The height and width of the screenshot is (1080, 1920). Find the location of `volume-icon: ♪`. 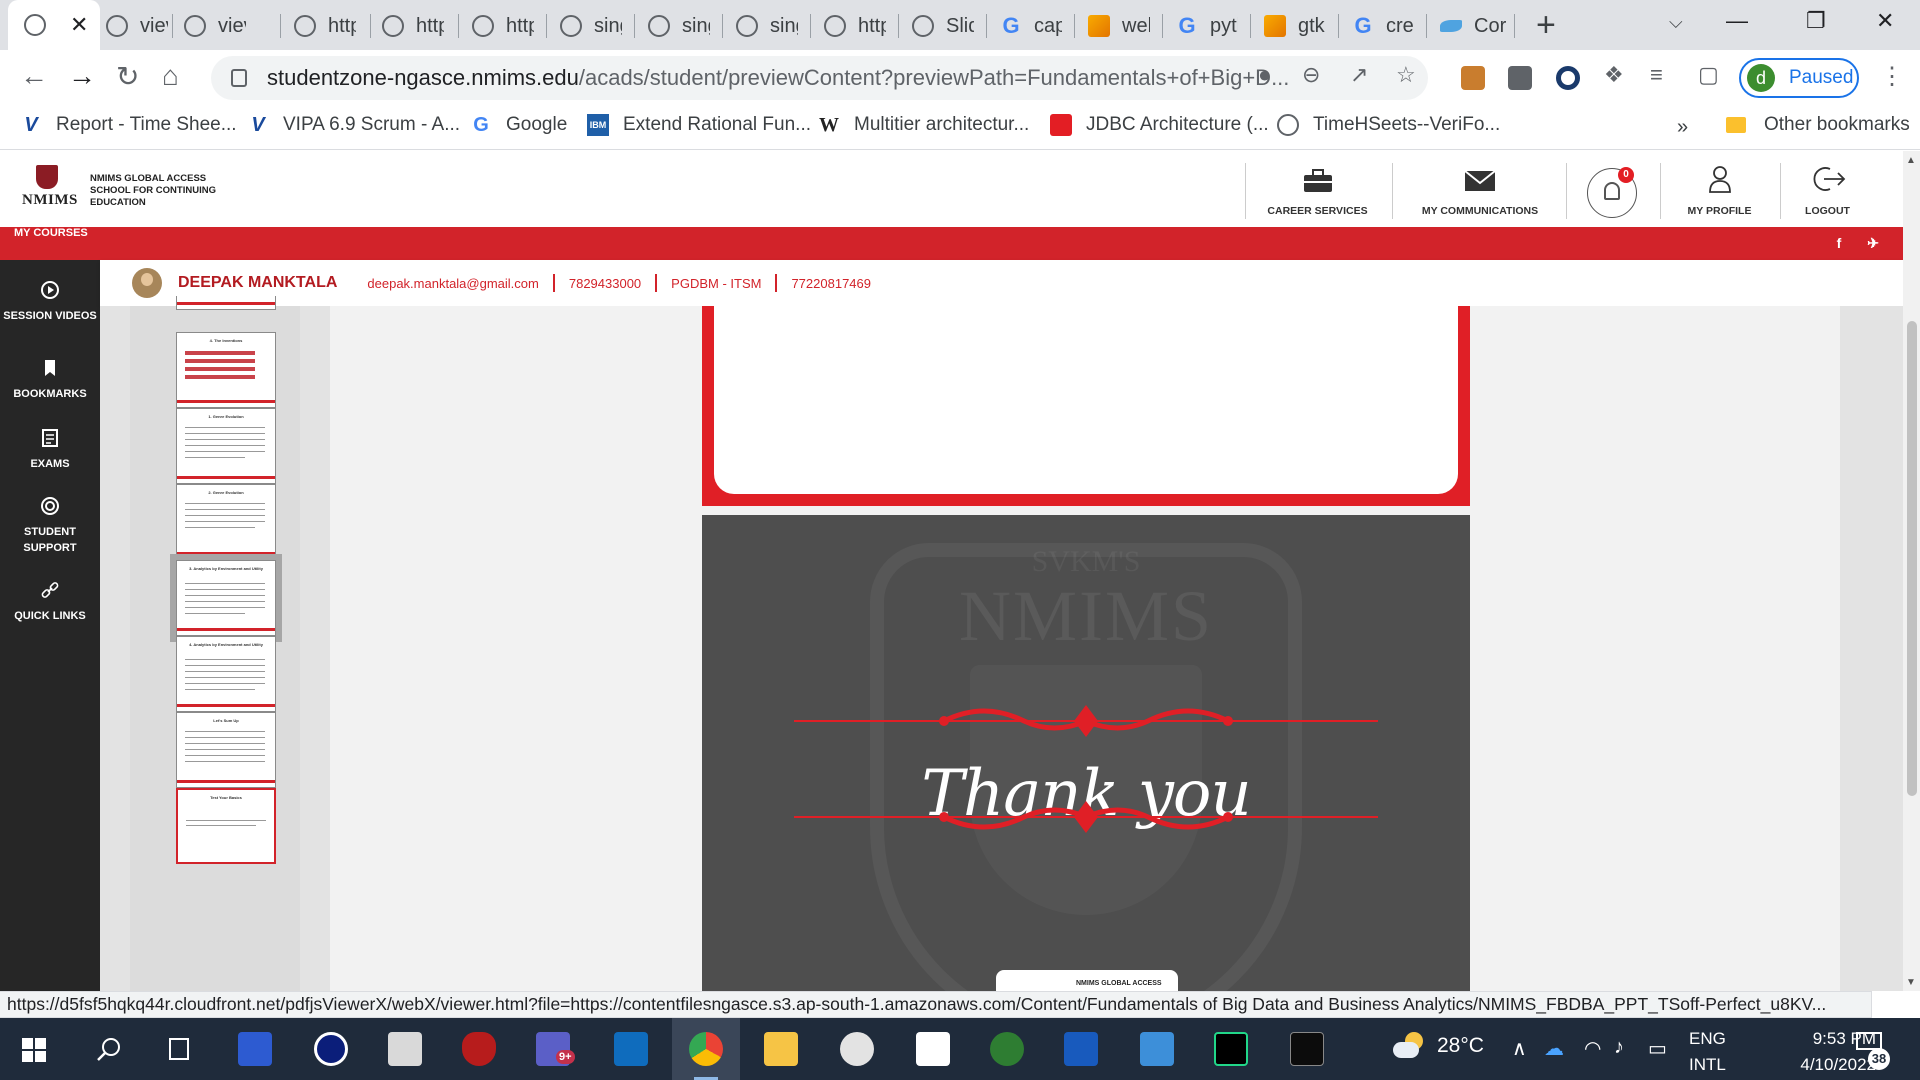

volume-icon: ♪ is located at coordinates (1619, 1047).